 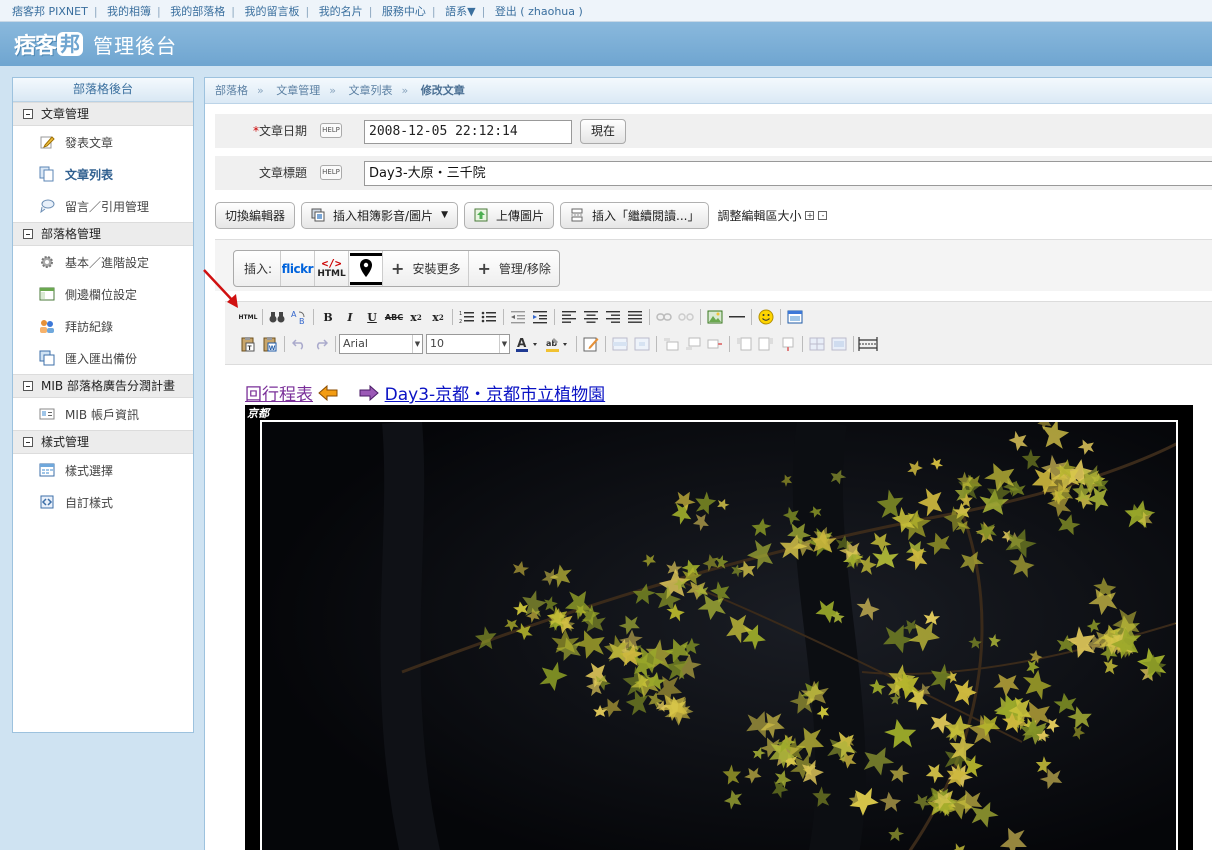 I want to click on align-right-button, so click(x=613, y=317).